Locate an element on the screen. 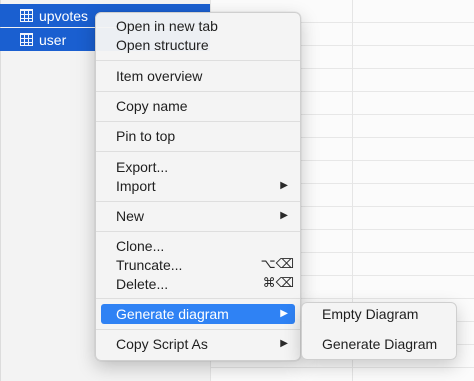  menu-item-pin-to-top: Pin to top is located at coordinates (198, 136).